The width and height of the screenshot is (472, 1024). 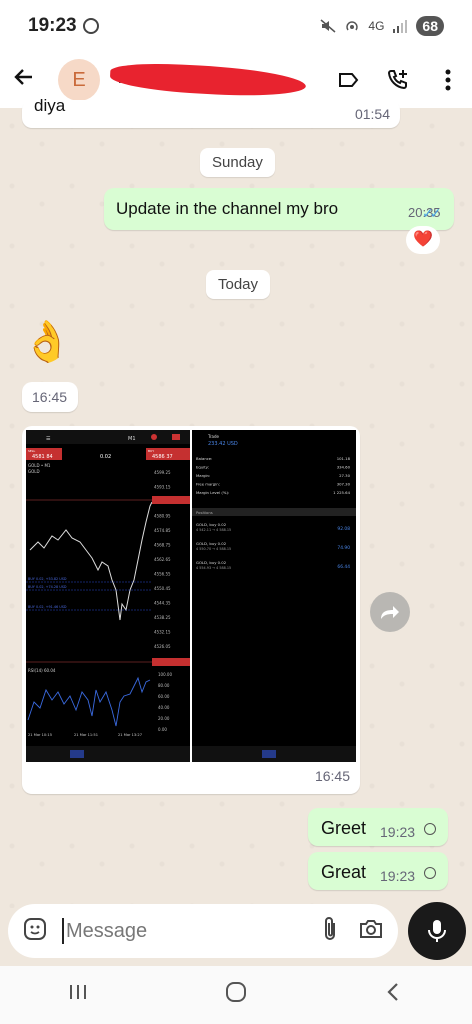 I want to click on attach-icon, so click(x=330, y=931).